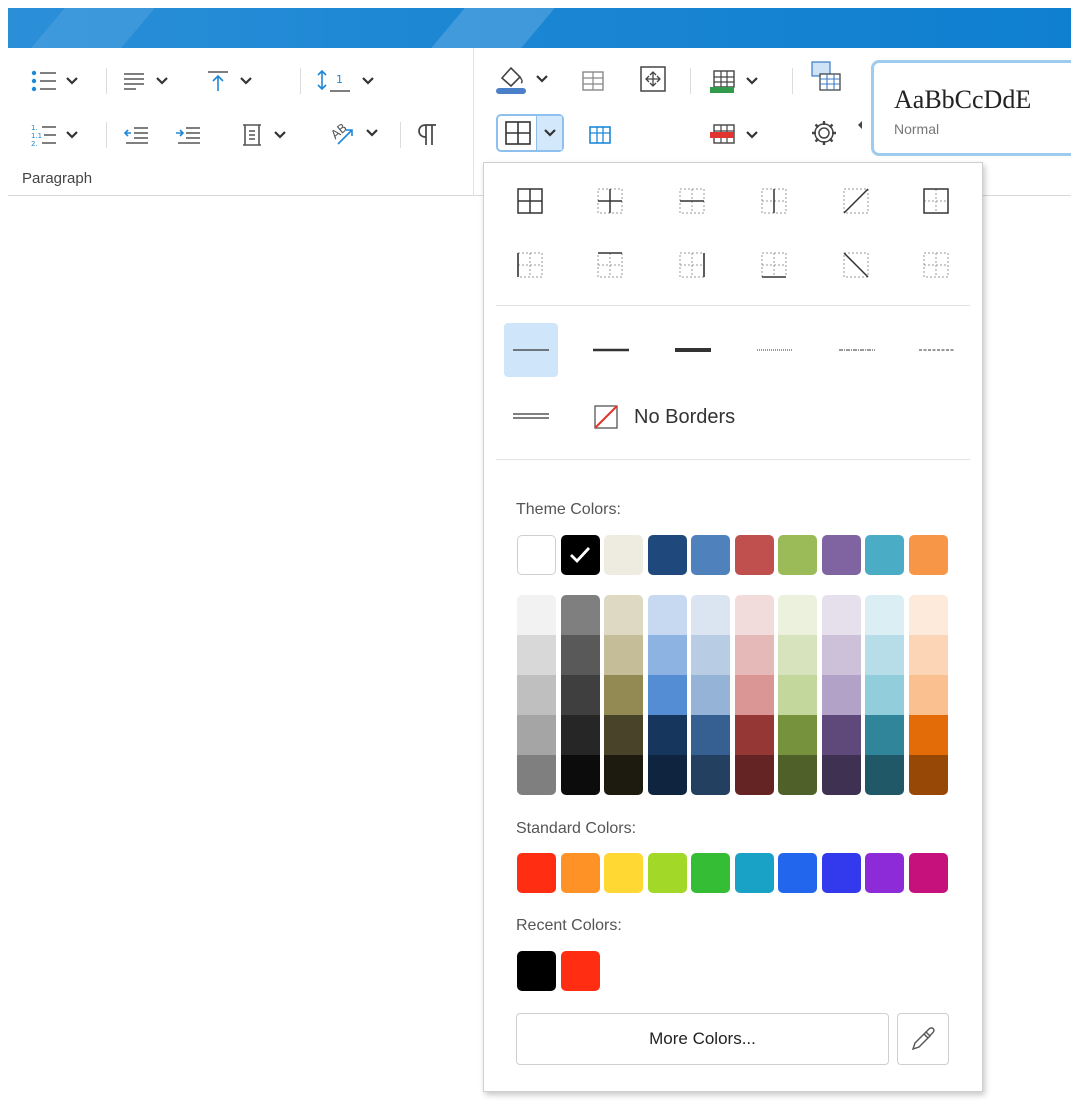 The image size is (1071, 1101). I want to click on line-style-dash-dot, so click(857, 350).